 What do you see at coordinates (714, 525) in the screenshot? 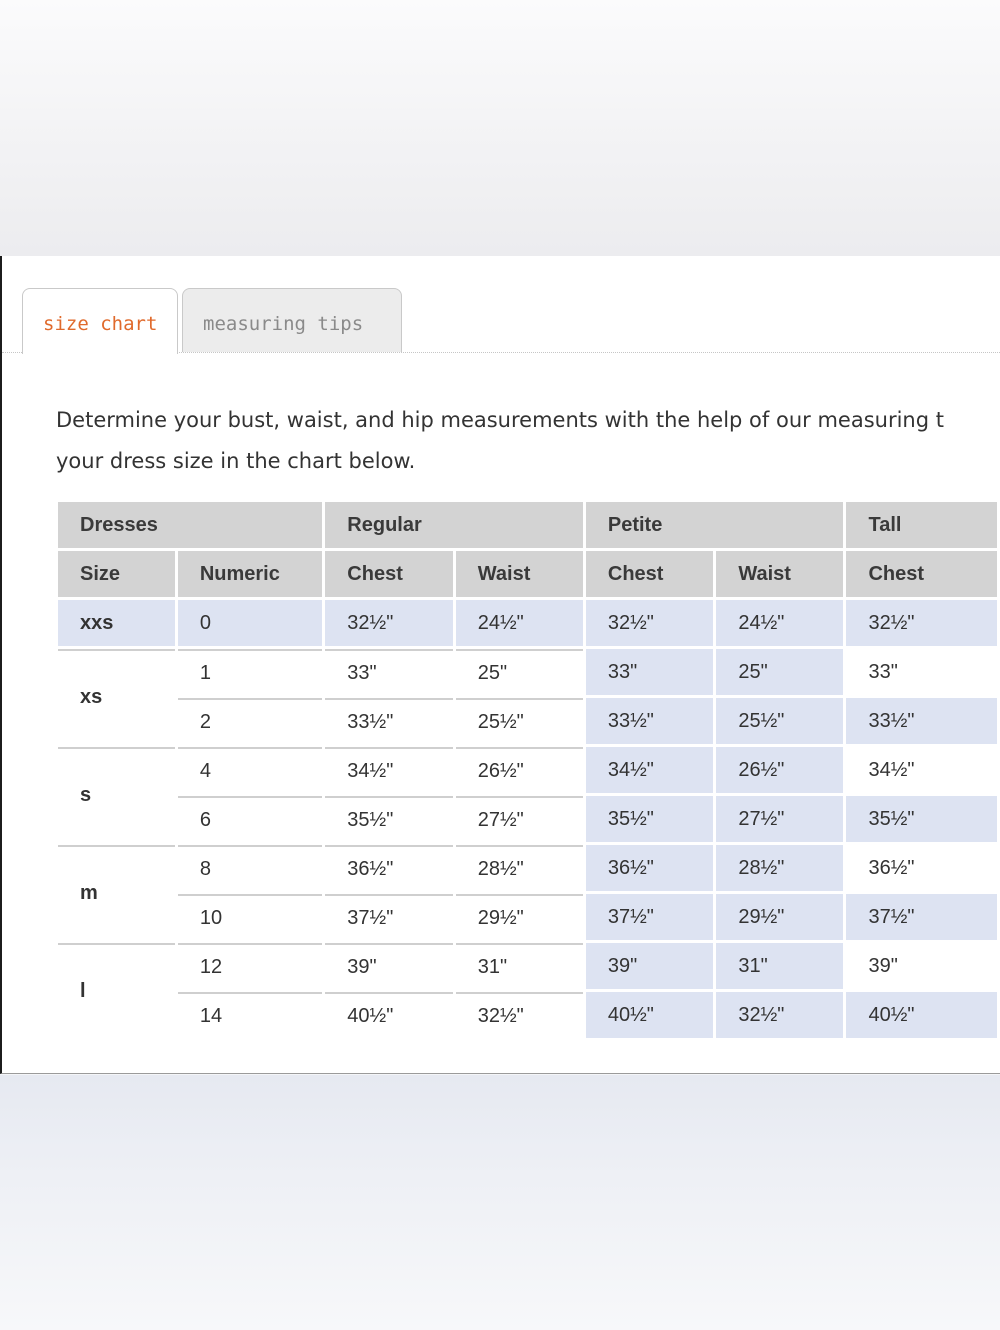
I see `group-header-petite: Petite` at bounding box center [714, 525].